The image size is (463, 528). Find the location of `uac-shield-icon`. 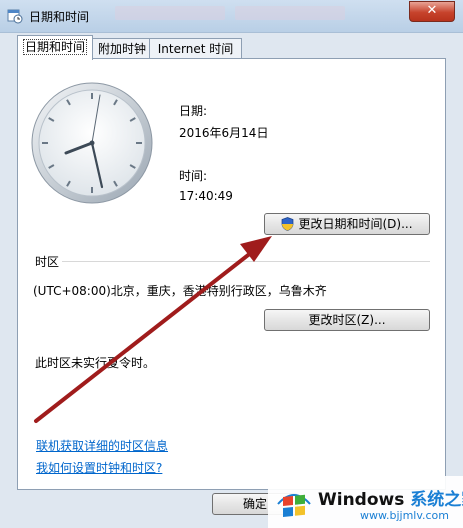

uac-shield-icon is located at coordinates (287, 224).